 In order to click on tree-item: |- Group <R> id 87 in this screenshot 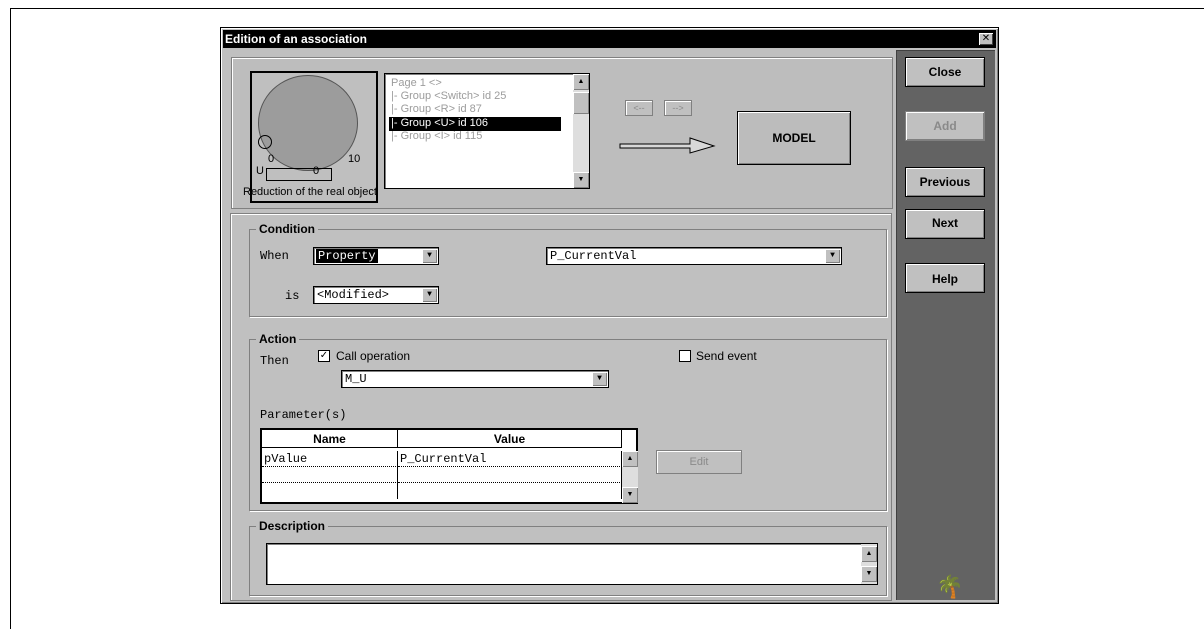, I will do `click(436, 109)`.